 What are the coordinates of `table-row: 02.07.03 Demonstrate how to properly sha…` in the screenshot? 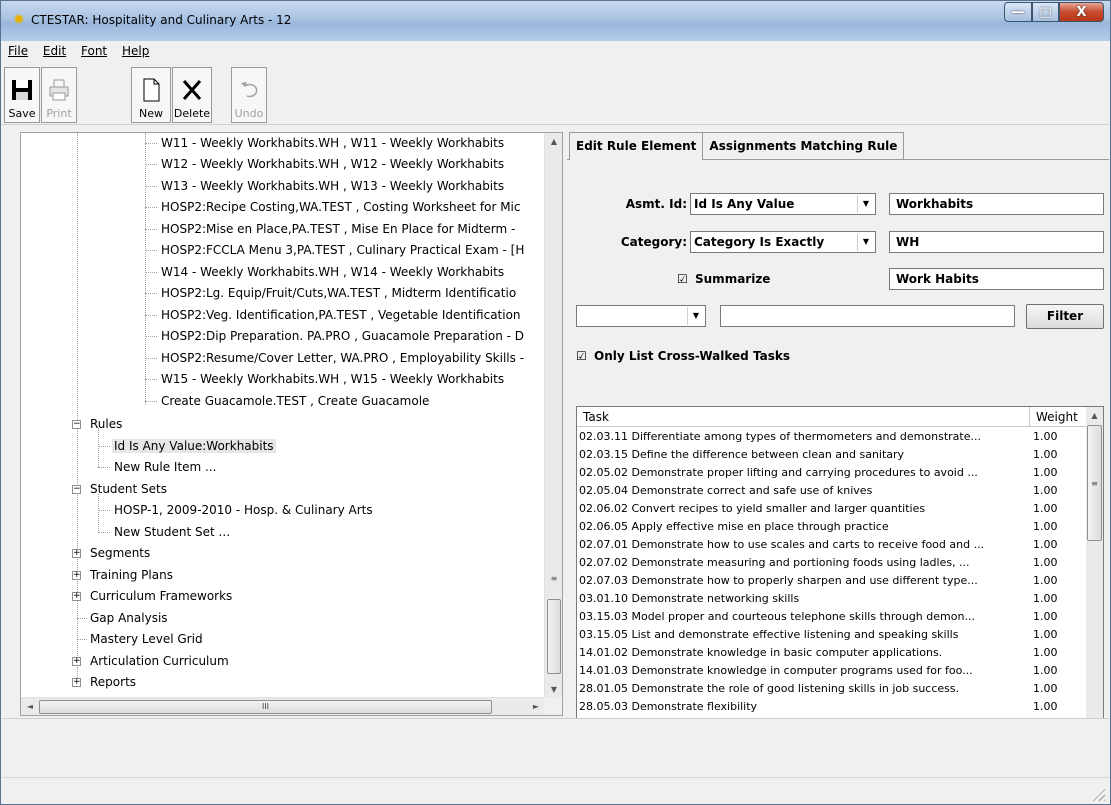 It's located at (832, 581).